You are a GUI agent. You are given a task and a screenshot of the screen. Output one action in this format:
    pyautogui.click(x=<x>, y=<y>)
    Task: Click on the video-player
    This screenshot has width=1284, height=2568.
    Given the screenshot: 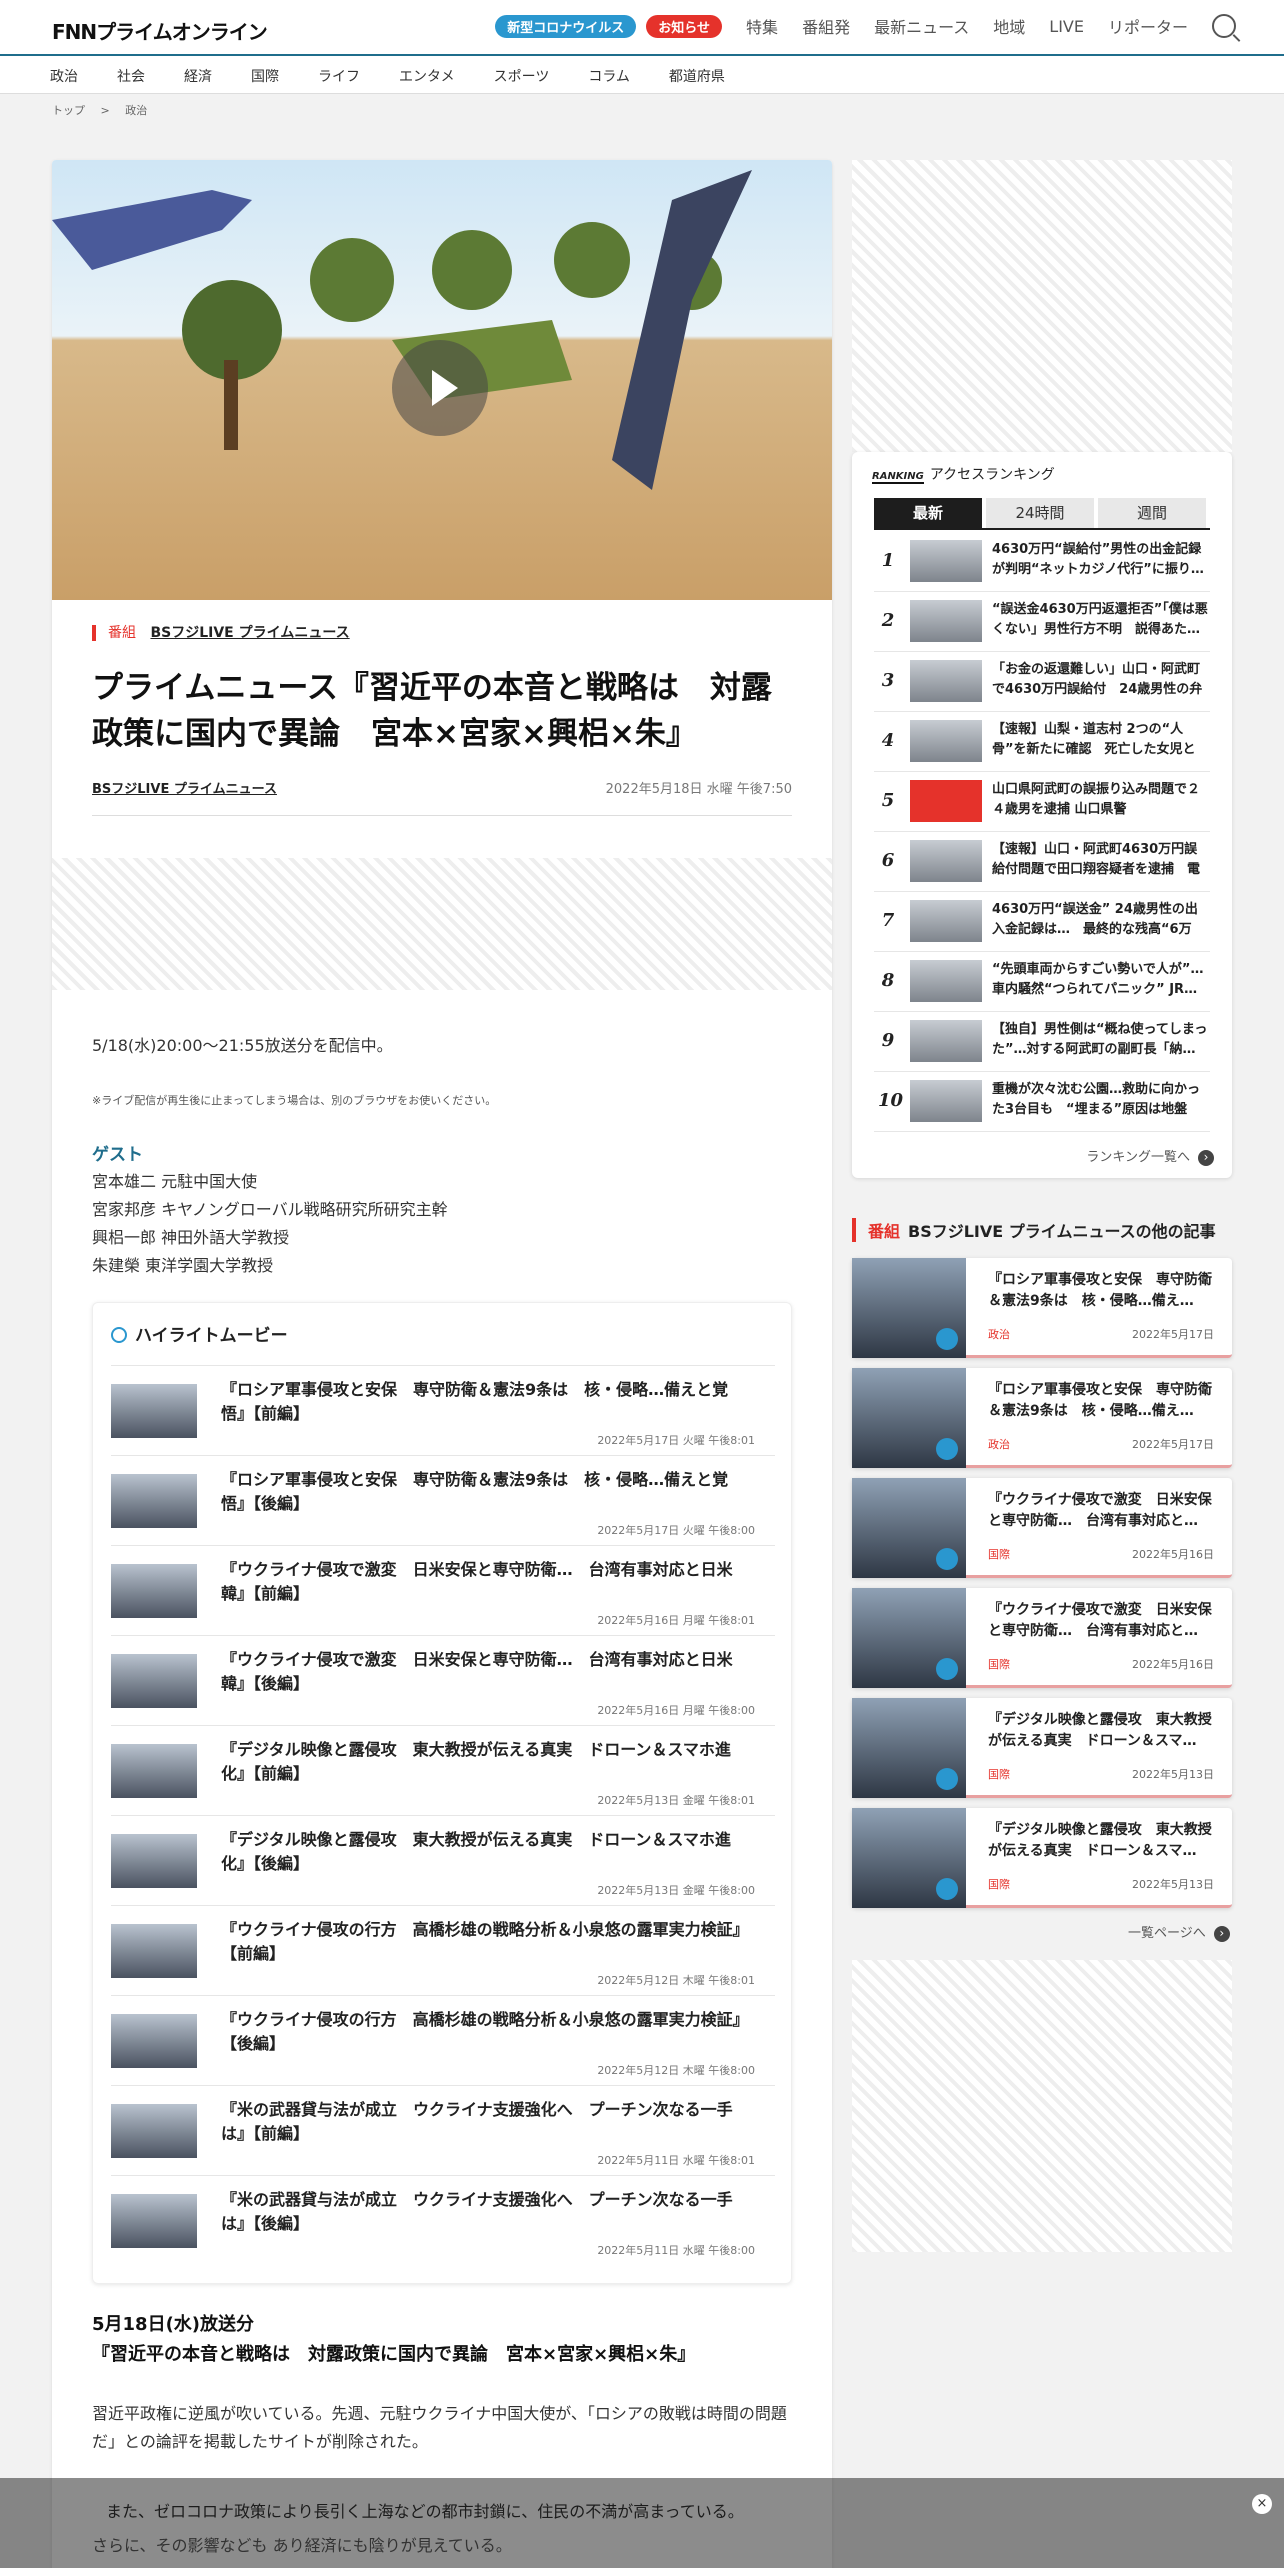 What is the action you would take?
    pyautogui.click(x=442, y=380)
    